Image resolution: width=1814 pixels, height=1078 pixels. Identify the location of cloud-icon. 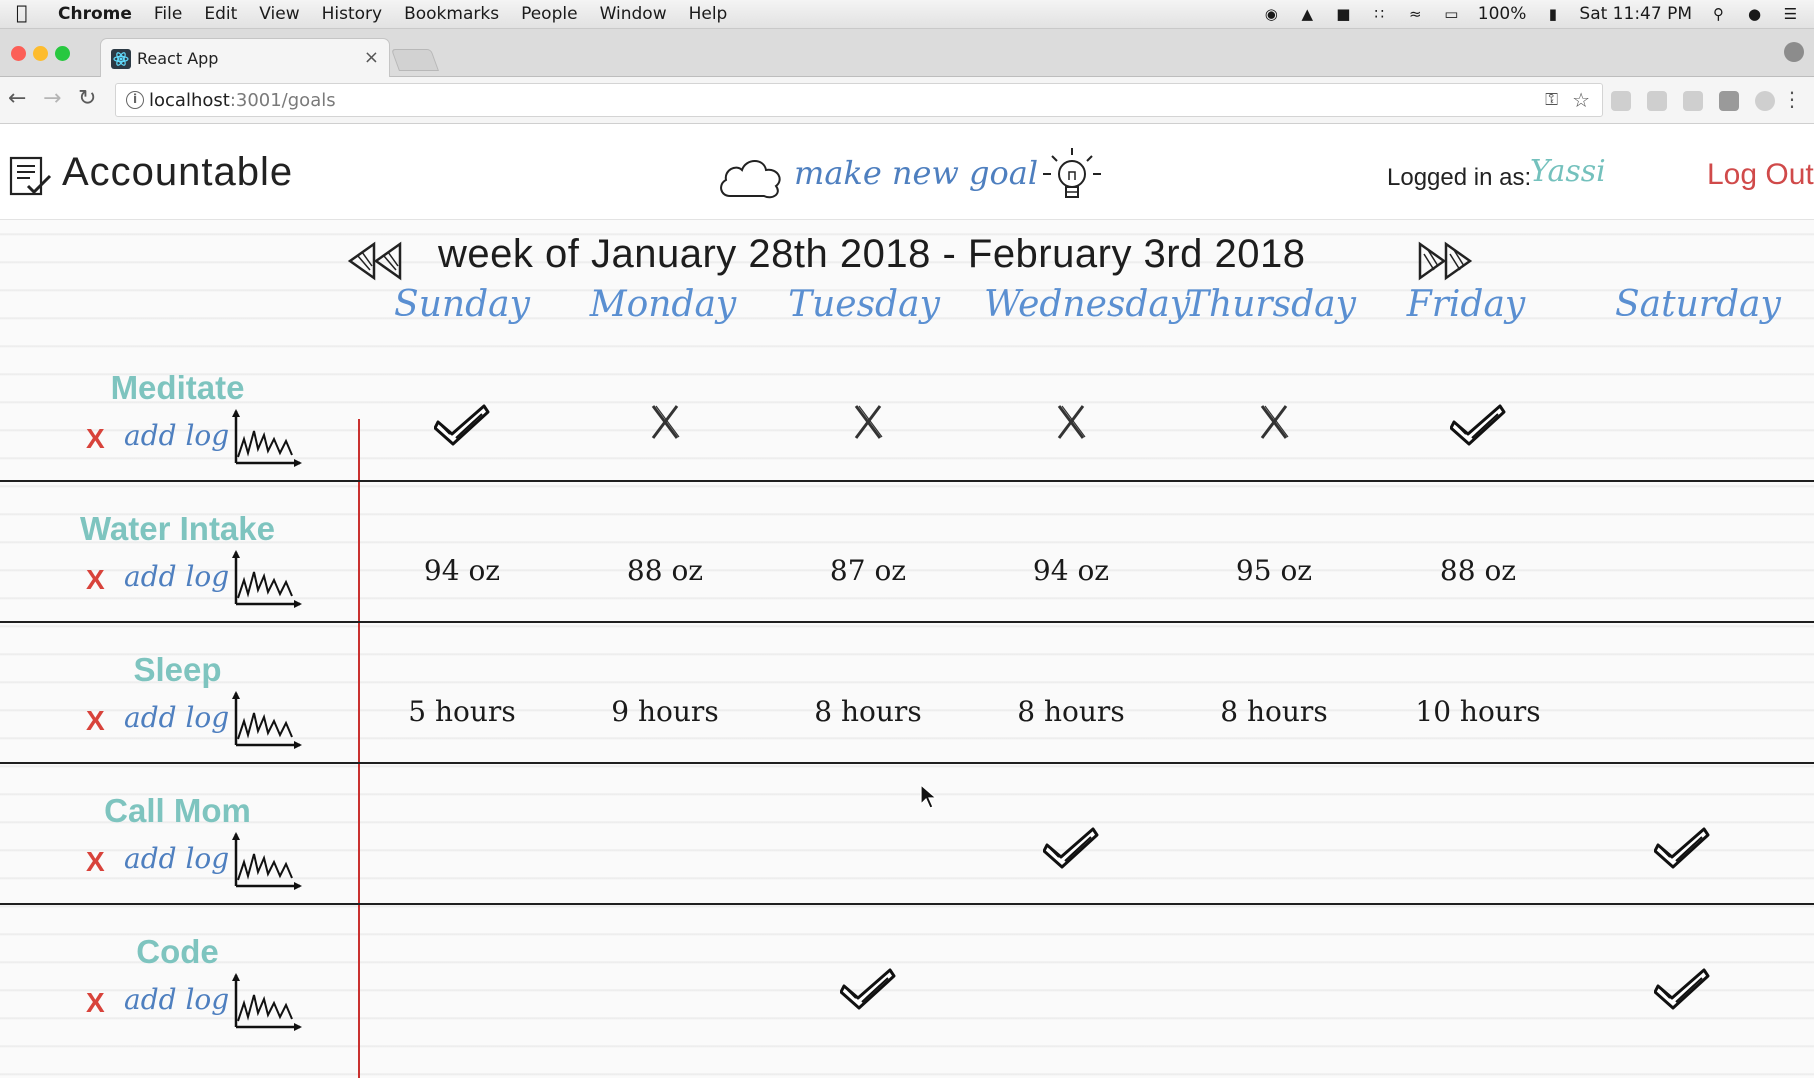
(751, 177).